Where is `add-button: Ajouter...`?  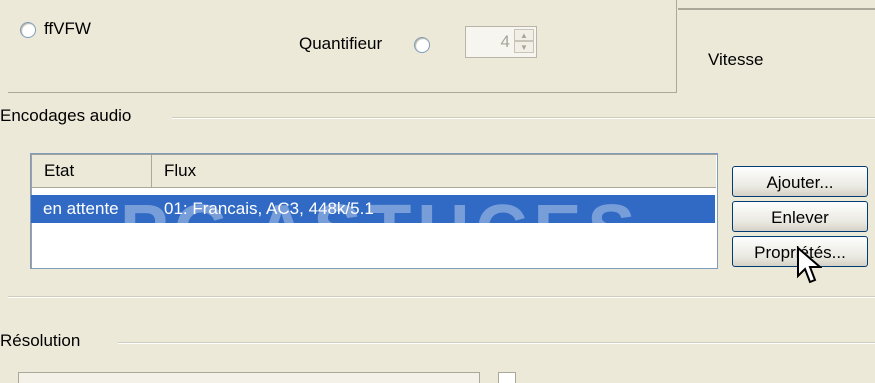 add-button: Ajouter... is located at coordinates (800, 181).